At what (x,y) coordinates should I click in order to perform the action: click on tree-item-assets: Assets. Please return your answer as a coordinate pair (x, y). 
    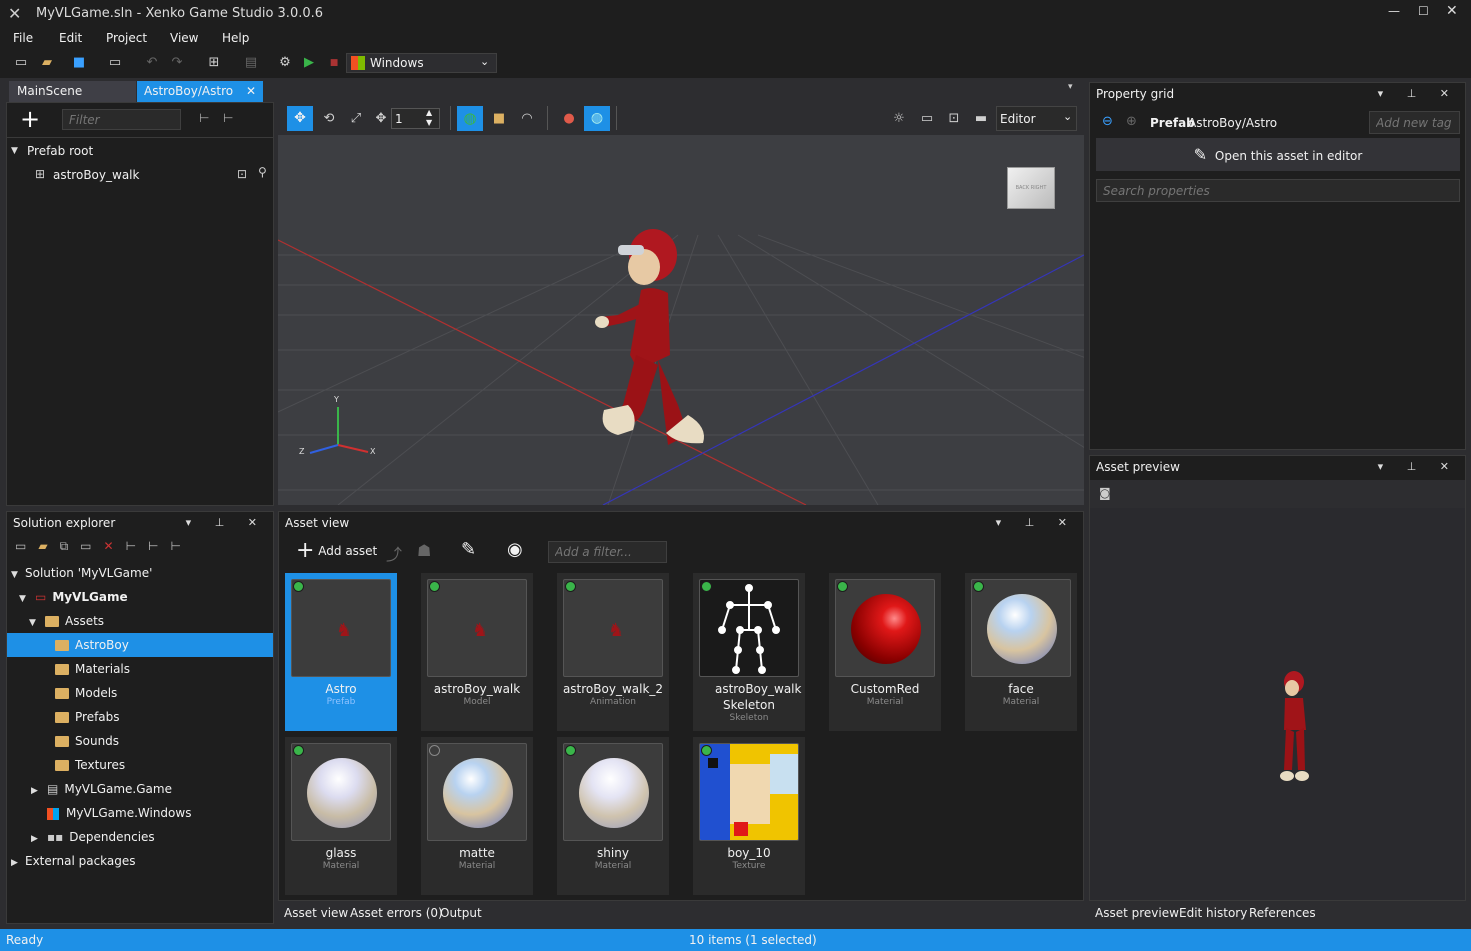
    Looking at the image, I should click on (140, 621).